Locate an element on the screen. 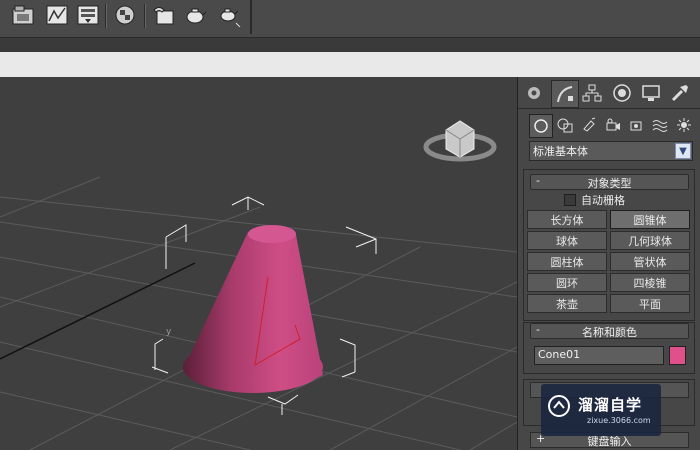  rollout-title: 对象类型 is located at coordinates (609, 183).